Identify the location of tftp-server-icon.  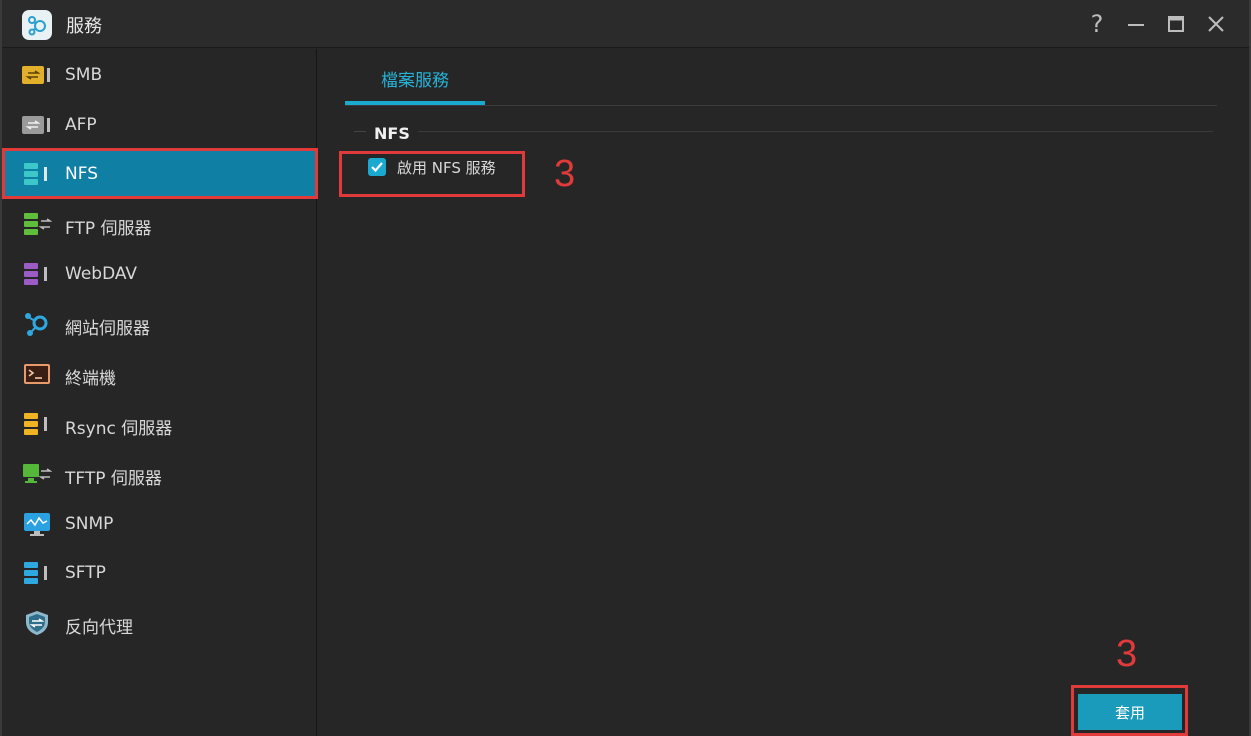
(37, 473).